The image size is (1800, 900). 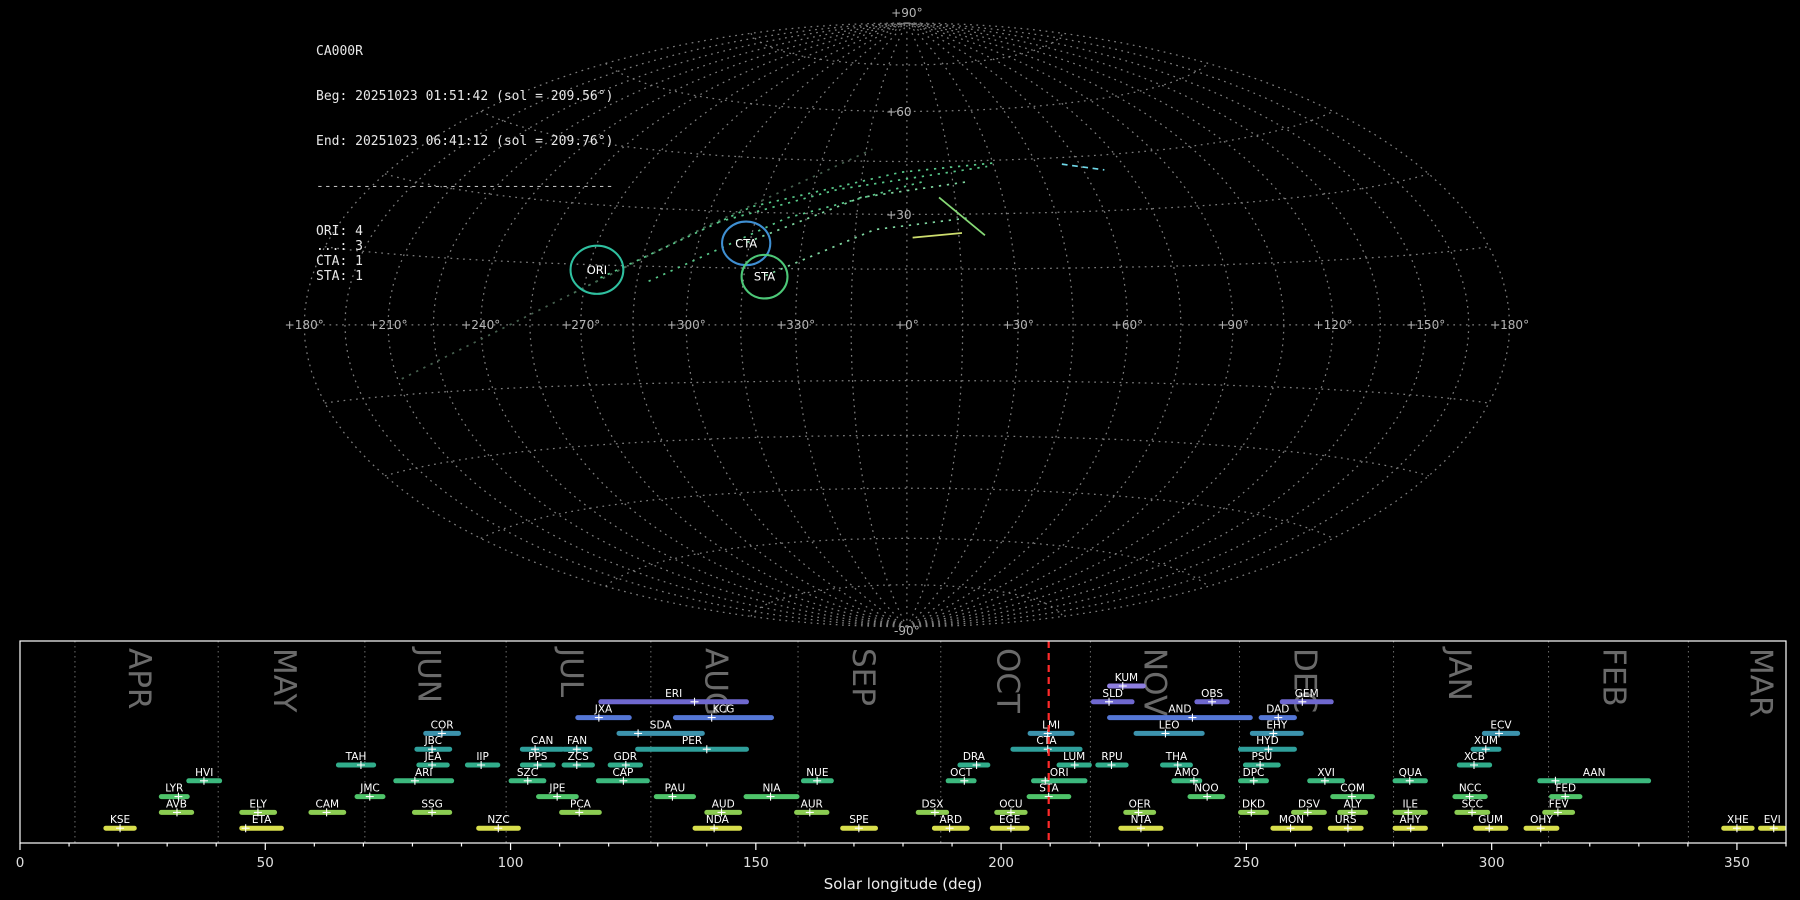 What do you see at coordinates (1738, 820) in the screenshot?
I see `shower-label-XHE: XHE` at bounding box center [1738, 820].